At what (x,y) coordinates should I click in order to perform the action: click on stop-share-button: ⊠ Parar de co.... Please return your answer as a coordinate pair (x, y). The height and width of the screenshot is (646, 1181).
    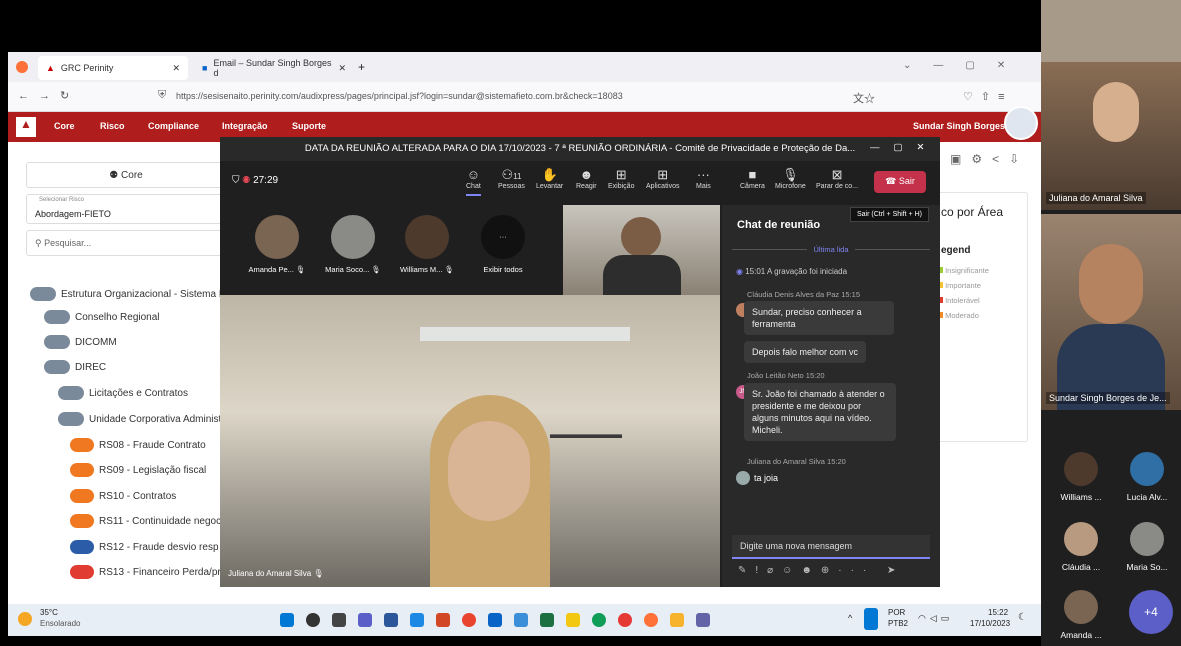
    Looking at the image, I should click on (837, 178).